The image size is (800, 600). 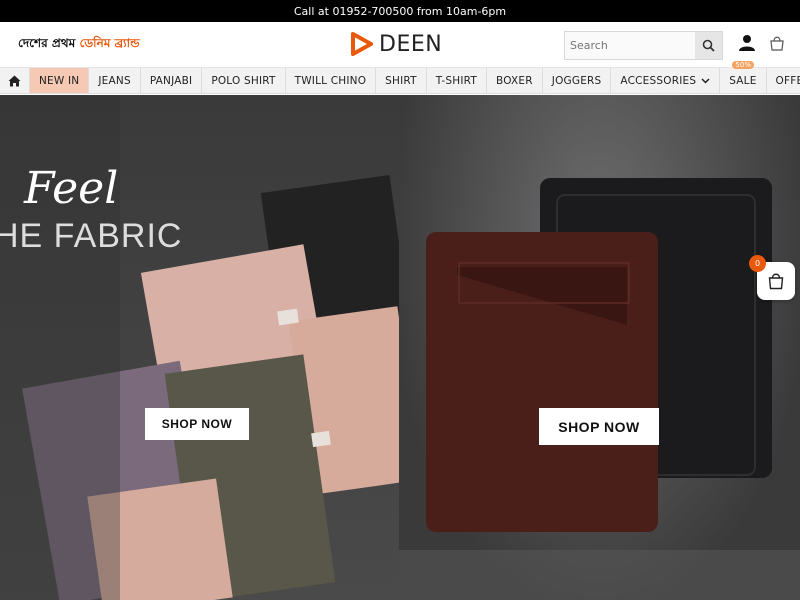 I want to click on search-button, so click(x=708, y=45).